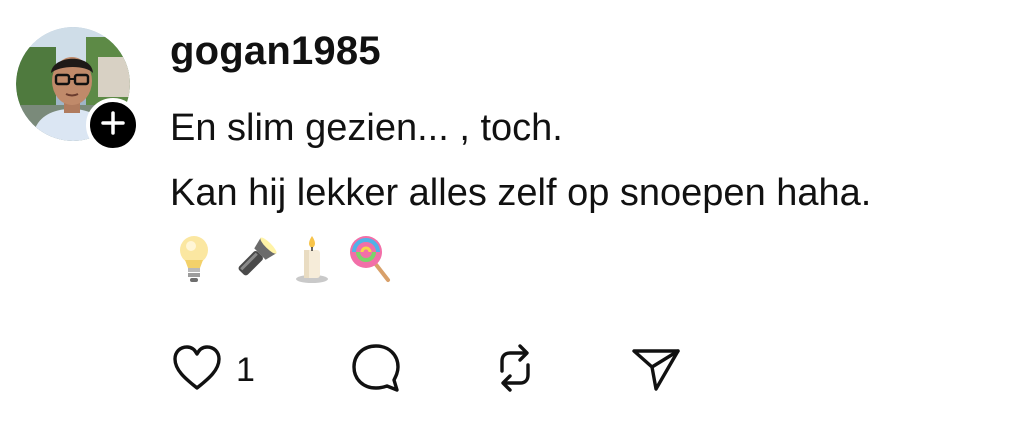 This screenshot has width=1024, height=427. What do you see at coordinates (245, 370) in the screenshot?
I see `like-count: 1` at bounding box center [245, 370].